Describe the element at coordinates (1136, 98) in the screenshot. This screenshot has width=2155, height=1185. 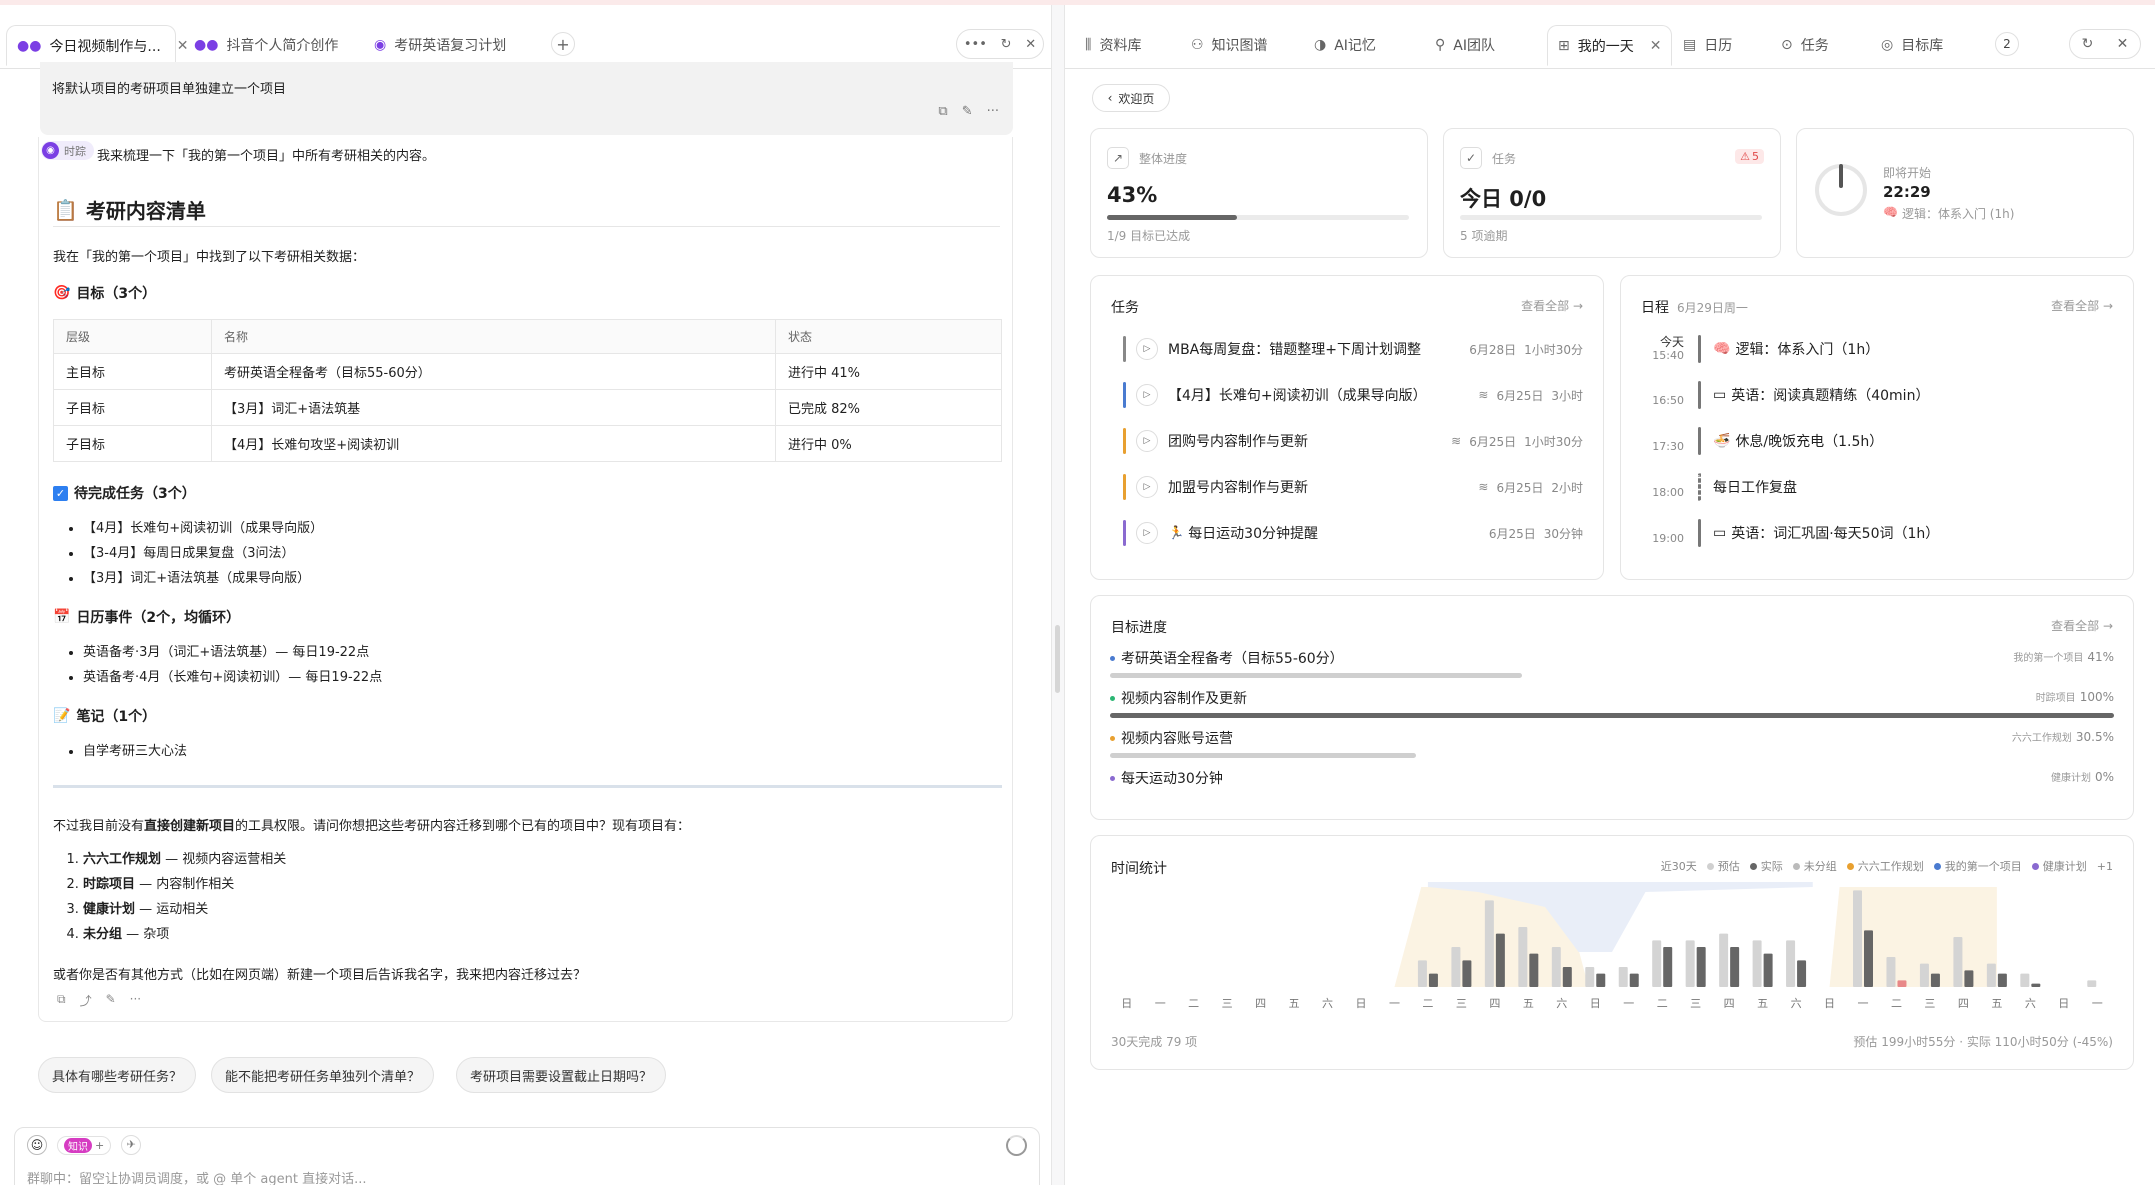
I see `back-label: 欢迎页` at that location.